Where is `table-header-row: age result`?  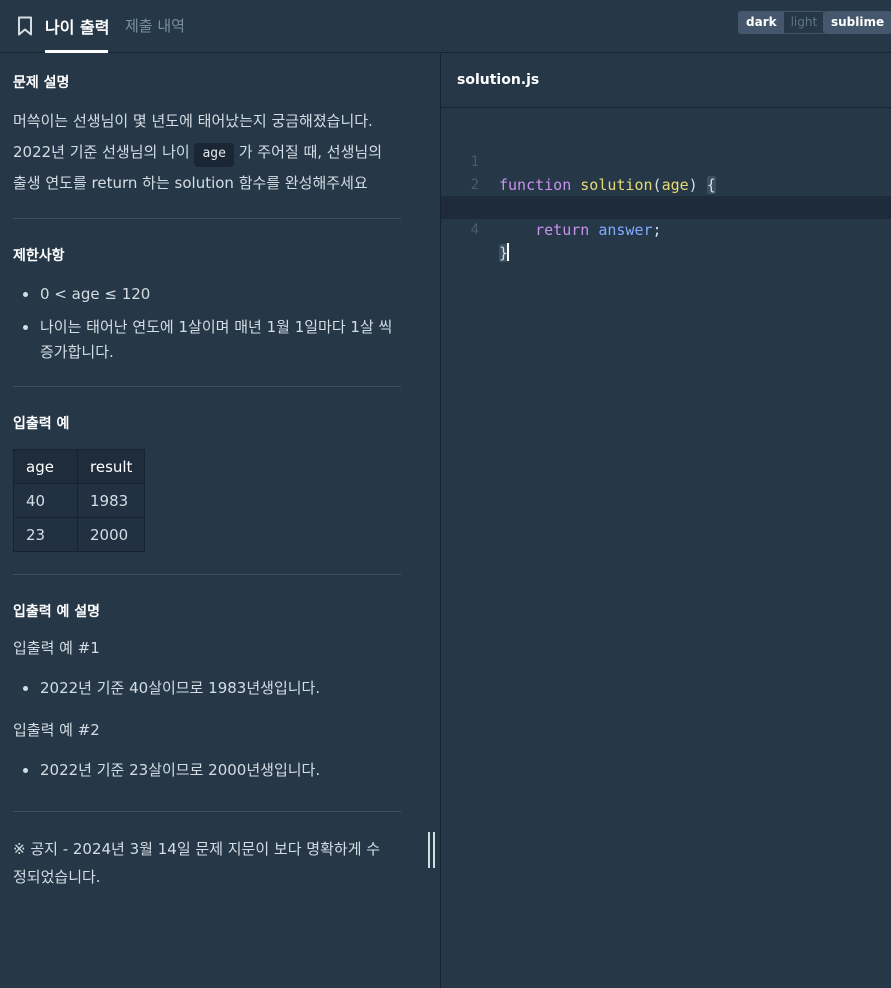 table-header-row: age result is located at coordinates (79, 466).